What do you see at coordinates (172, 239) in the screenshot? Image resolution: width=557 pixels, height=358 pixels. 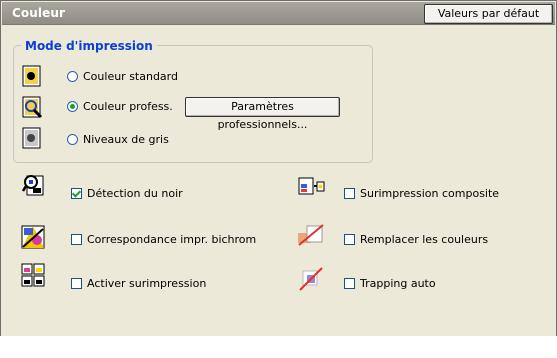 I see `two-color-match-label: Correspondance impr. bichrom` at bounding box center [172, 239].